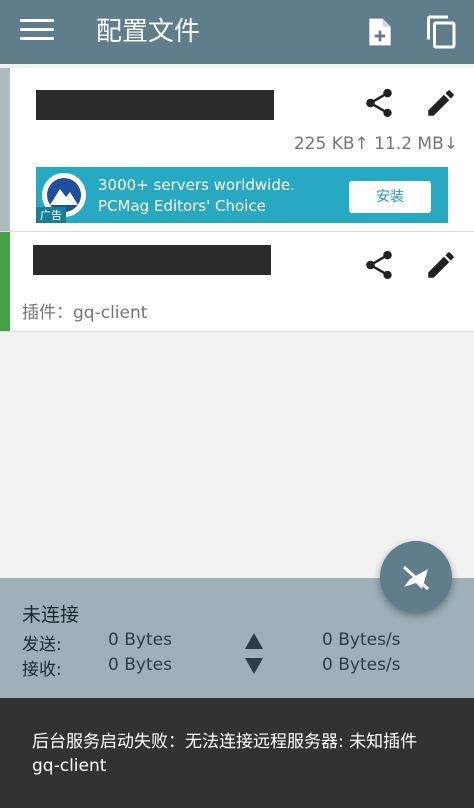 The image size is (474, 808). Describe the element at coordinates (140, 640) in the screenshot. I see `sent-bytes: 0 Bytes` at that location.